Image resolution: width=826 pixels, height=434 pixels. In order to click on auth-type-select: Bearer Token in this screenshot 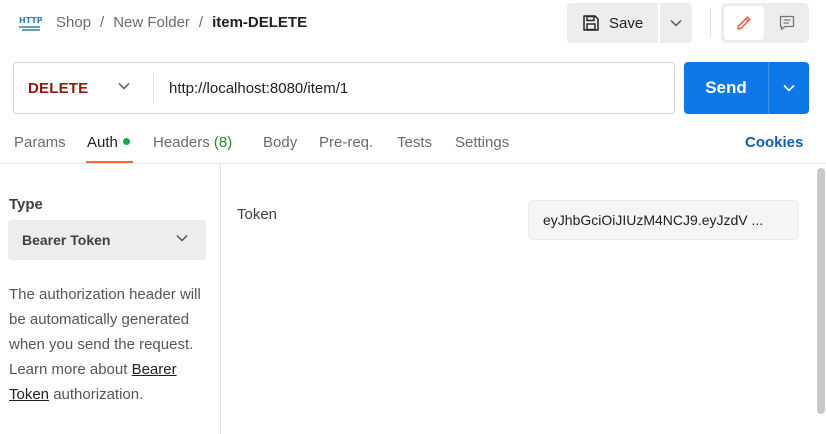, I will do `click(107, 240)`.